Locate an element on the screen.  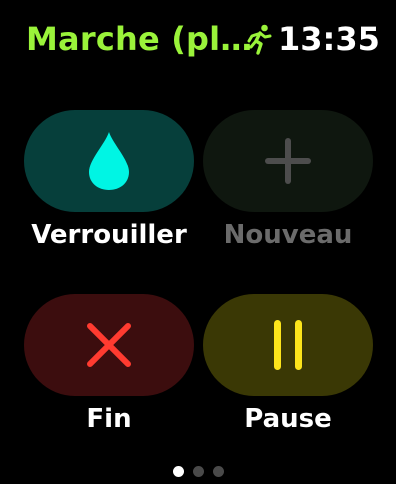
lock-button is located at coordinates (109, 161).